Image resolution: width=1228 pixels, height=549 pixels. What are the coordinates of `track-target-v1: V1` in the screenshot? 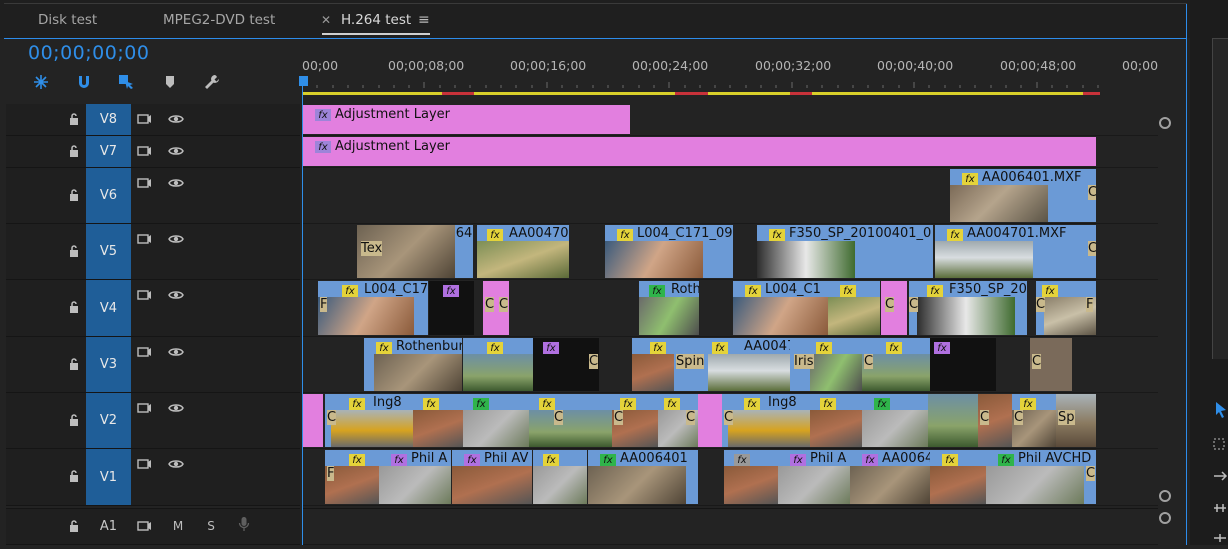 It's located at (108, 477).